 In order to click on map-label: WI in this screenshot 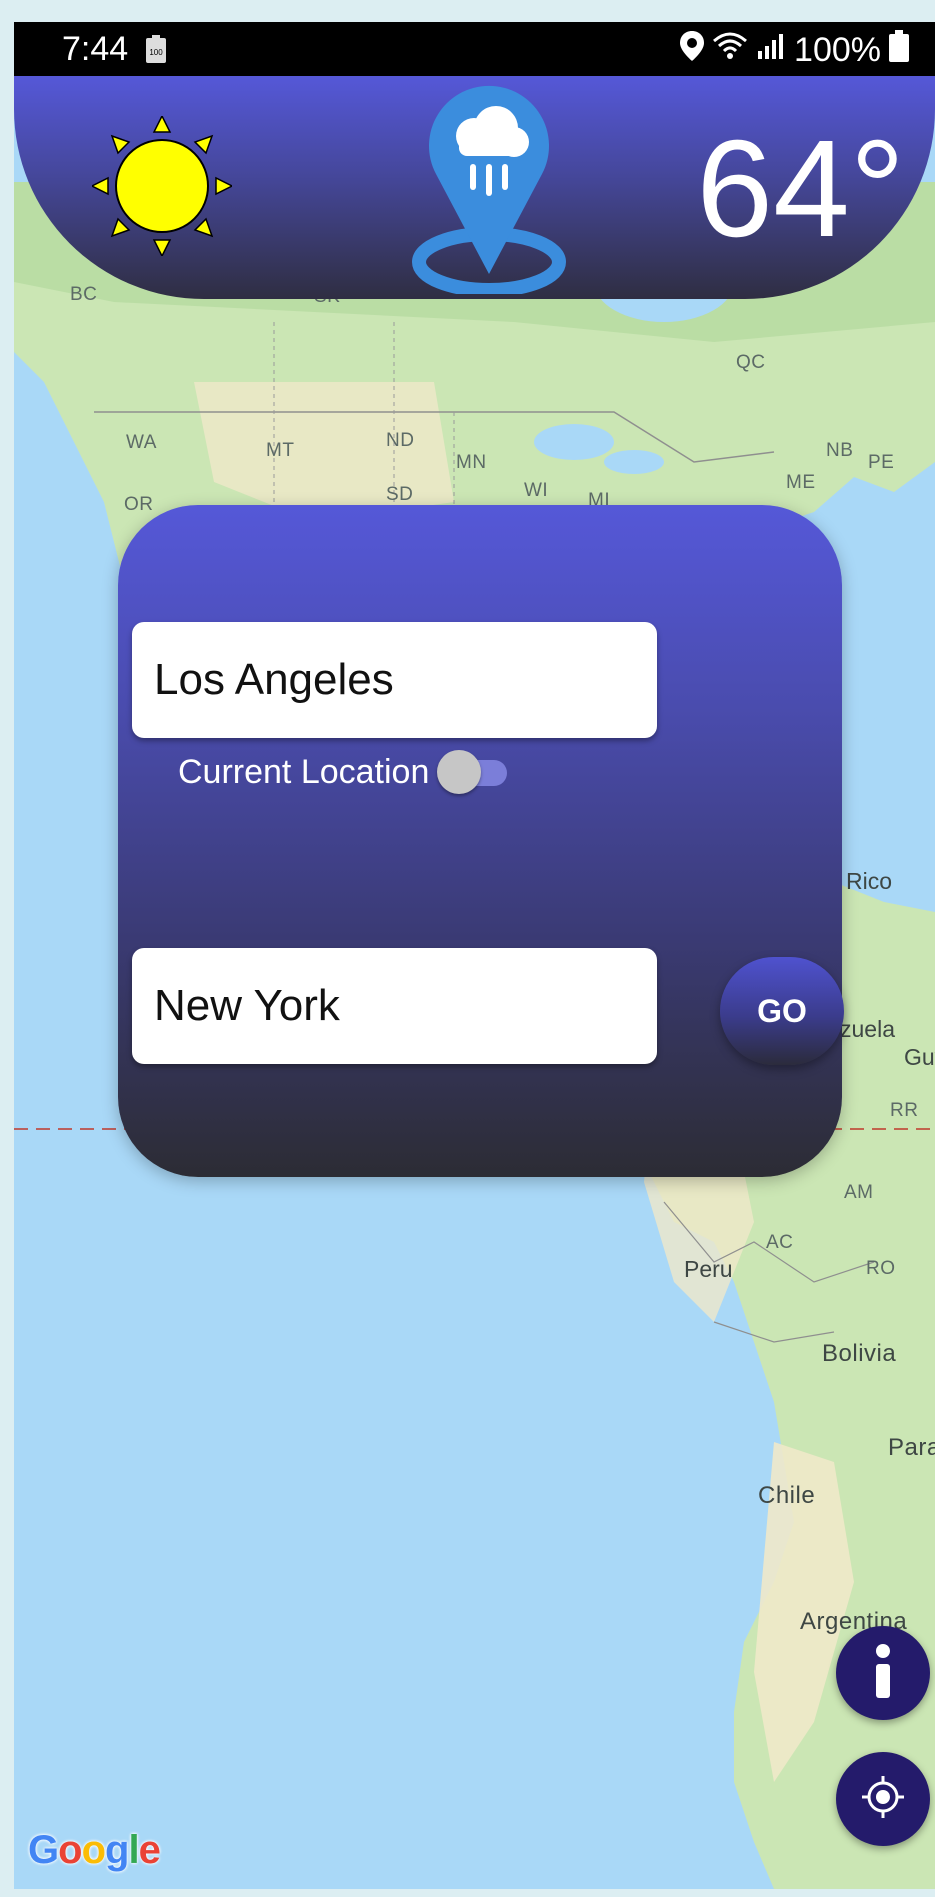, I will do `click(536, 490)`.